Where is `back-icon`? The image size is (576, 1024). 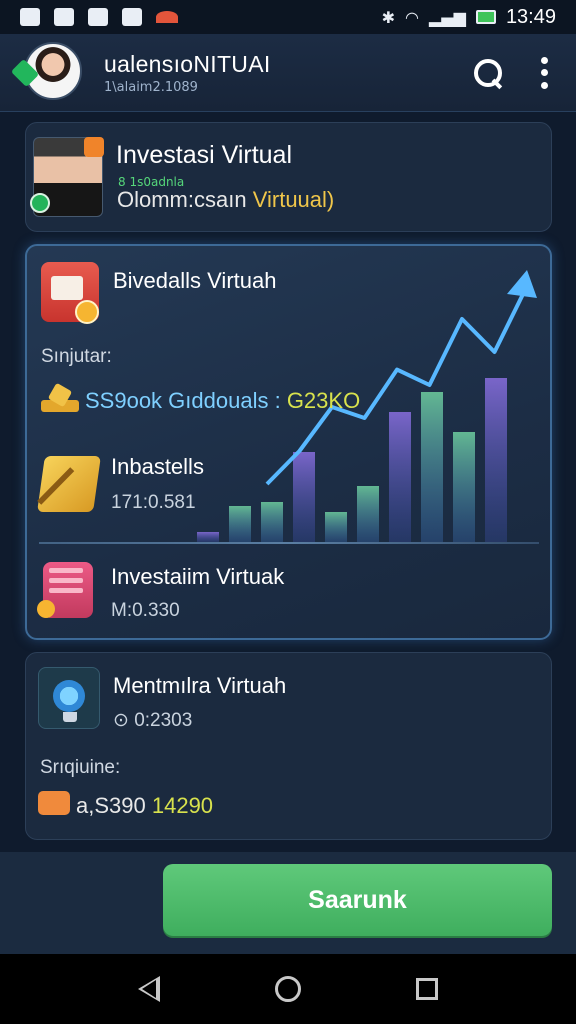
back-icon is located at coordinates (148, 989).